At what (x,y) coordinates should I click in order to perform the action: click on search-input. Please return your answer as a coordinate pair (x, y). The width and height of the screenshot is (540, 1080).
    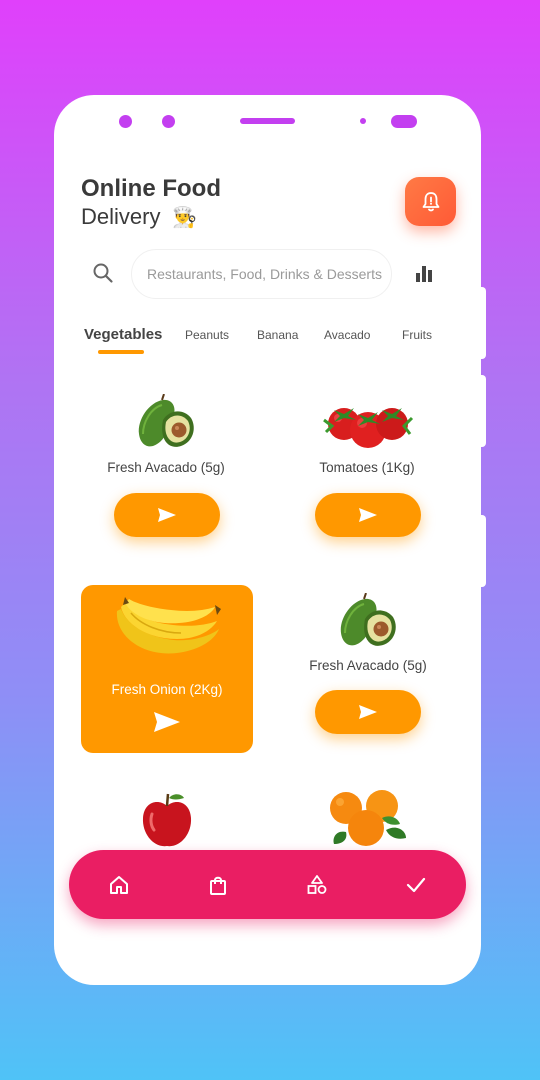
    Looking at the image, I should click on (261, 274).